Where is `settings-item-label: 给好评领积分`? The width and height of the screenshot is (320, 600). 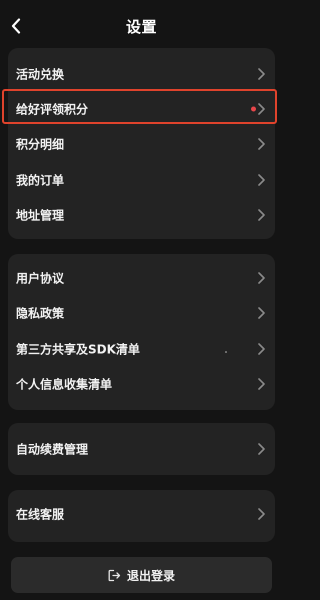 settings-item-label: 给好评领积分 is located at coordinates (52, 109).